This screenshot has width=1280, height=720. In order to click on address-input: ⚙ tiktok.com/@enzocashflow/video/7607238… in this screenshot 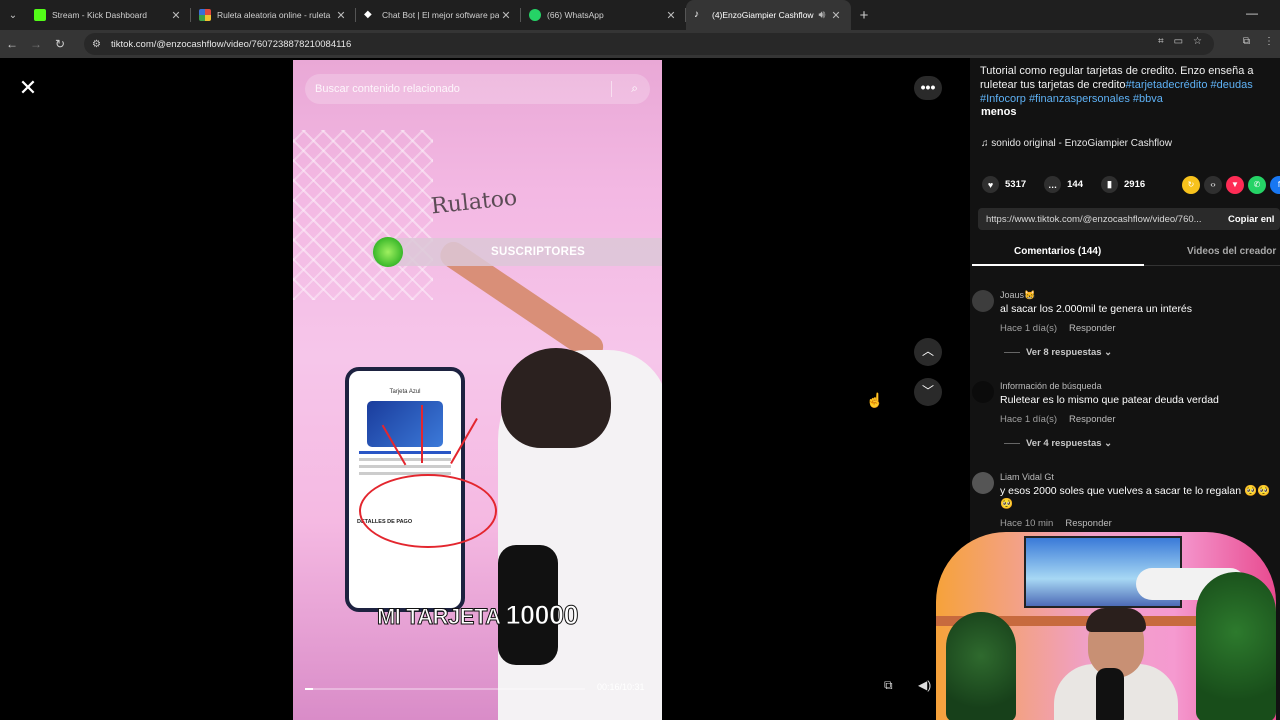, I will do `click(649, 44)`.